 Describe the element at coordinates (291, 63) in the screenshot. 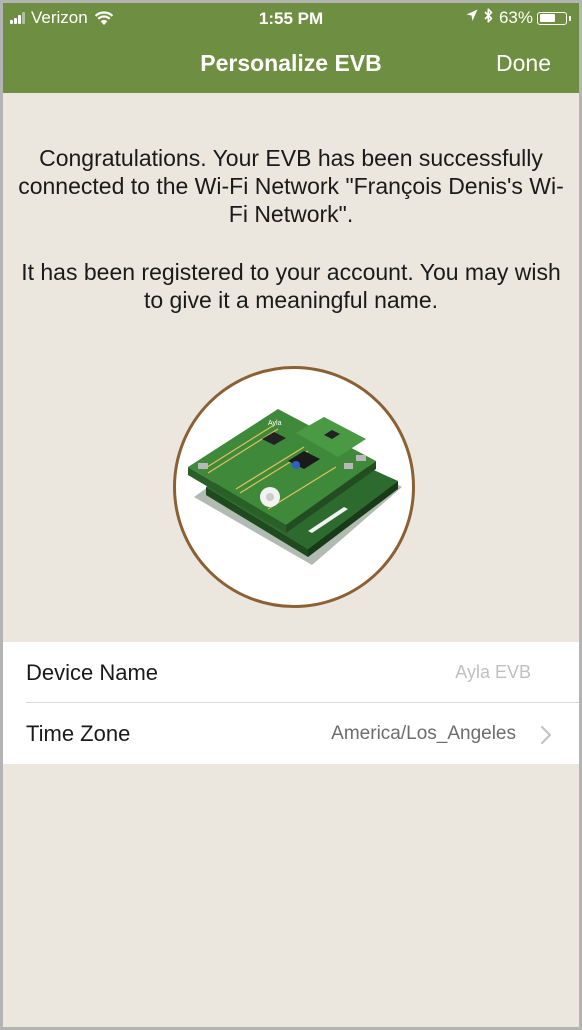

I see `nav-title: Personalize EVB` at that location.